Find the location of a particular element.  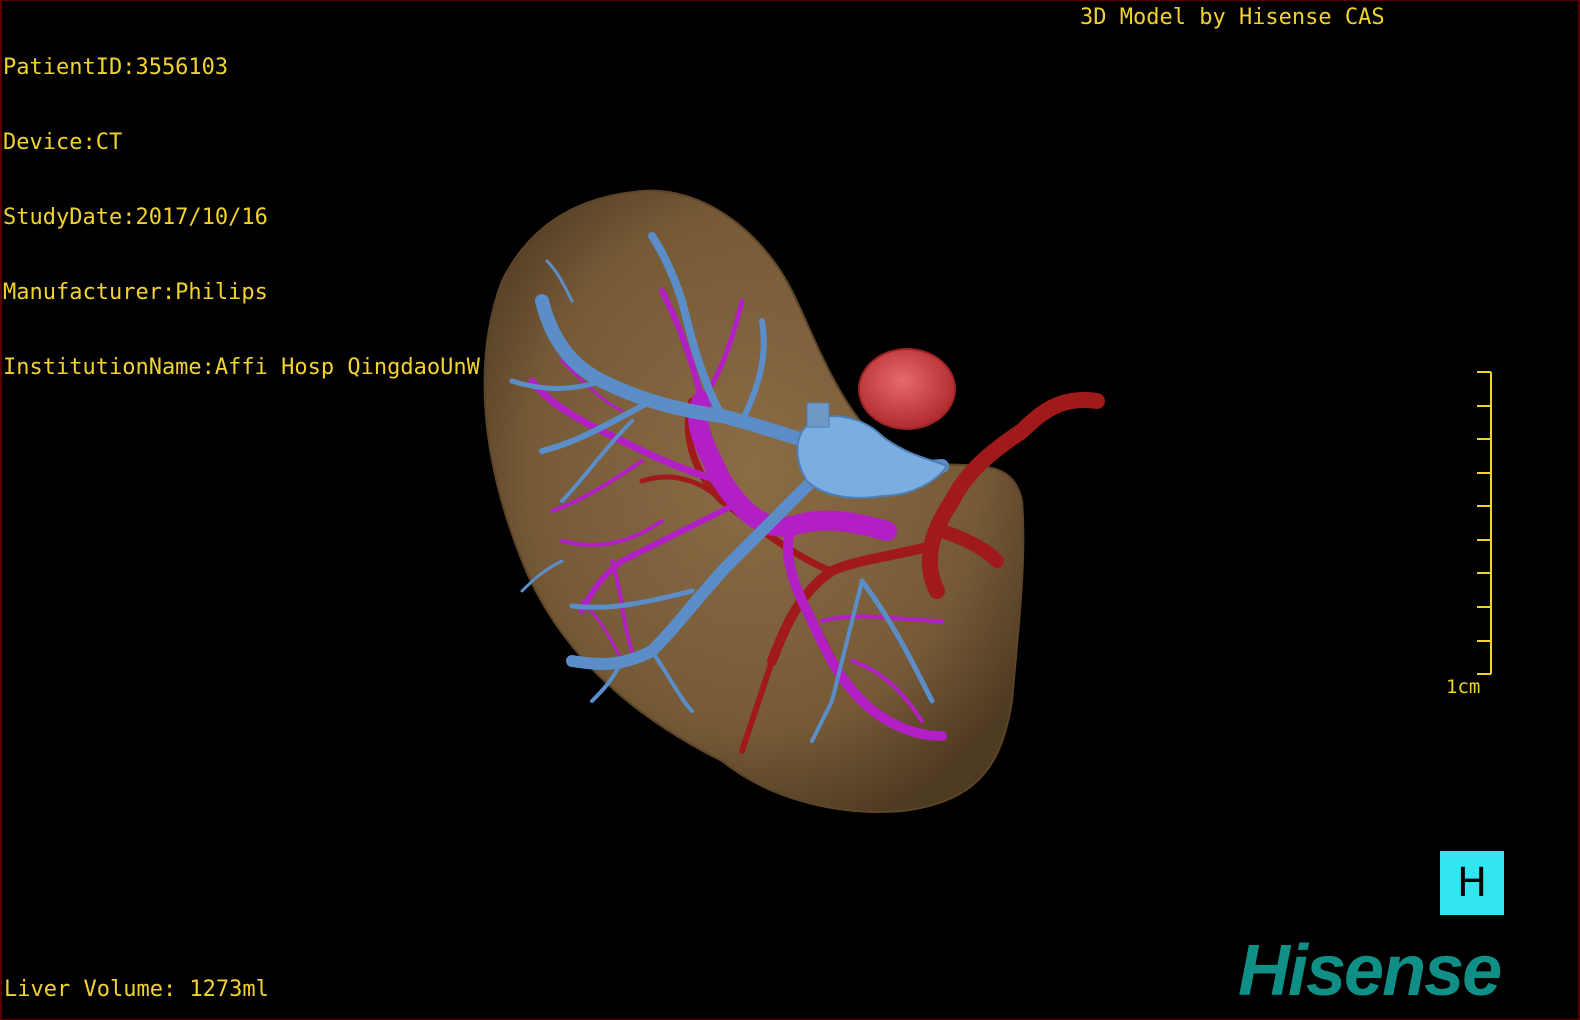

study-date-text: StudyDate:2017/10/16 is located at coordinates (135, 217).